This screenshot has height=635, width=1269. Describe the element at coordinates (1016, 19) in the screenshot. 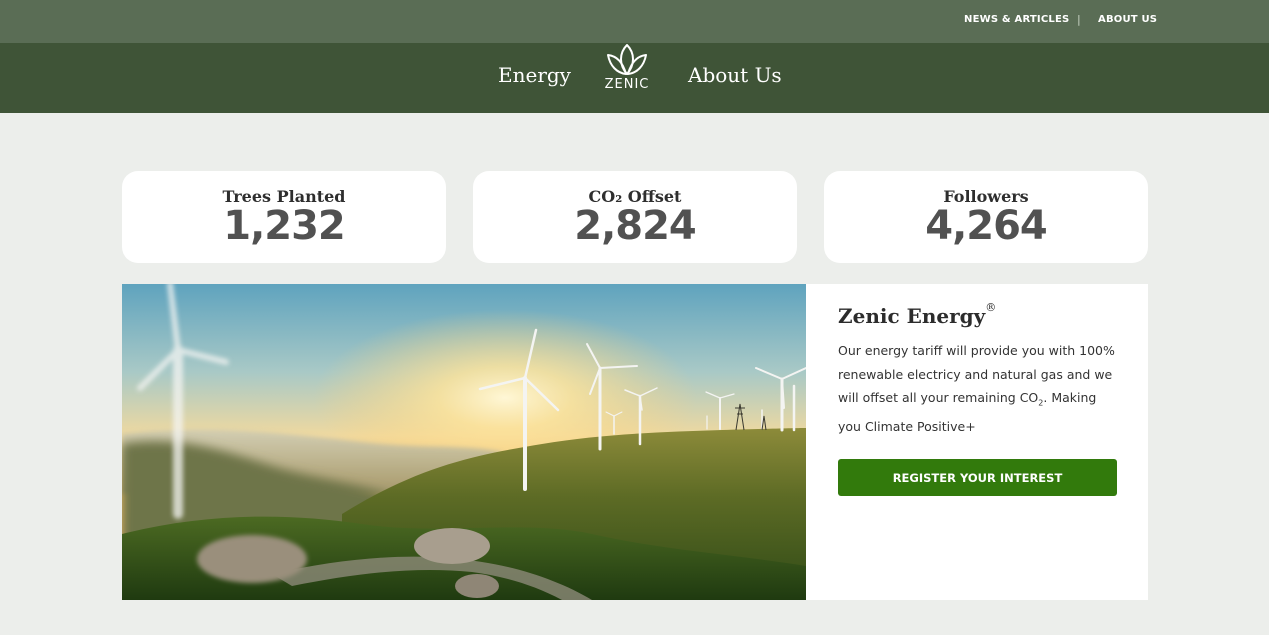

I see `news-articles-link: NEWS & ARTICLES` at that location.